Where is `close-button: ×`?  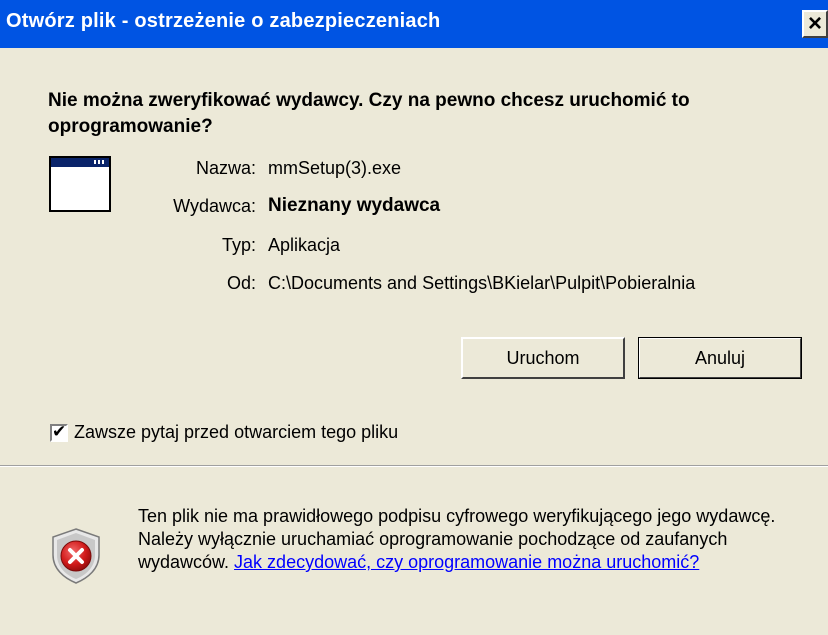 close-button: × is located at coordinates (815, 24).